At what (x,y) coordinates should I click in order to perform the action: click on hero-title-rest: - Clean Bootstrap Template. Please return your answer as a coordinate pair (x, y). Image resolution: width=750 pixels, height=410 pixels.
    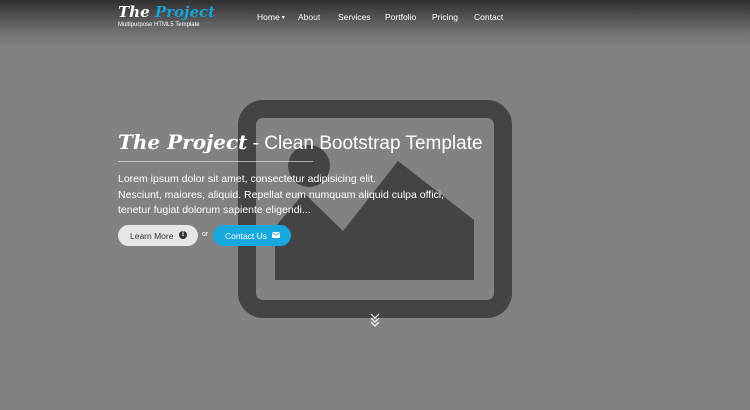
    Looking at the image, I should click on (365, 143).